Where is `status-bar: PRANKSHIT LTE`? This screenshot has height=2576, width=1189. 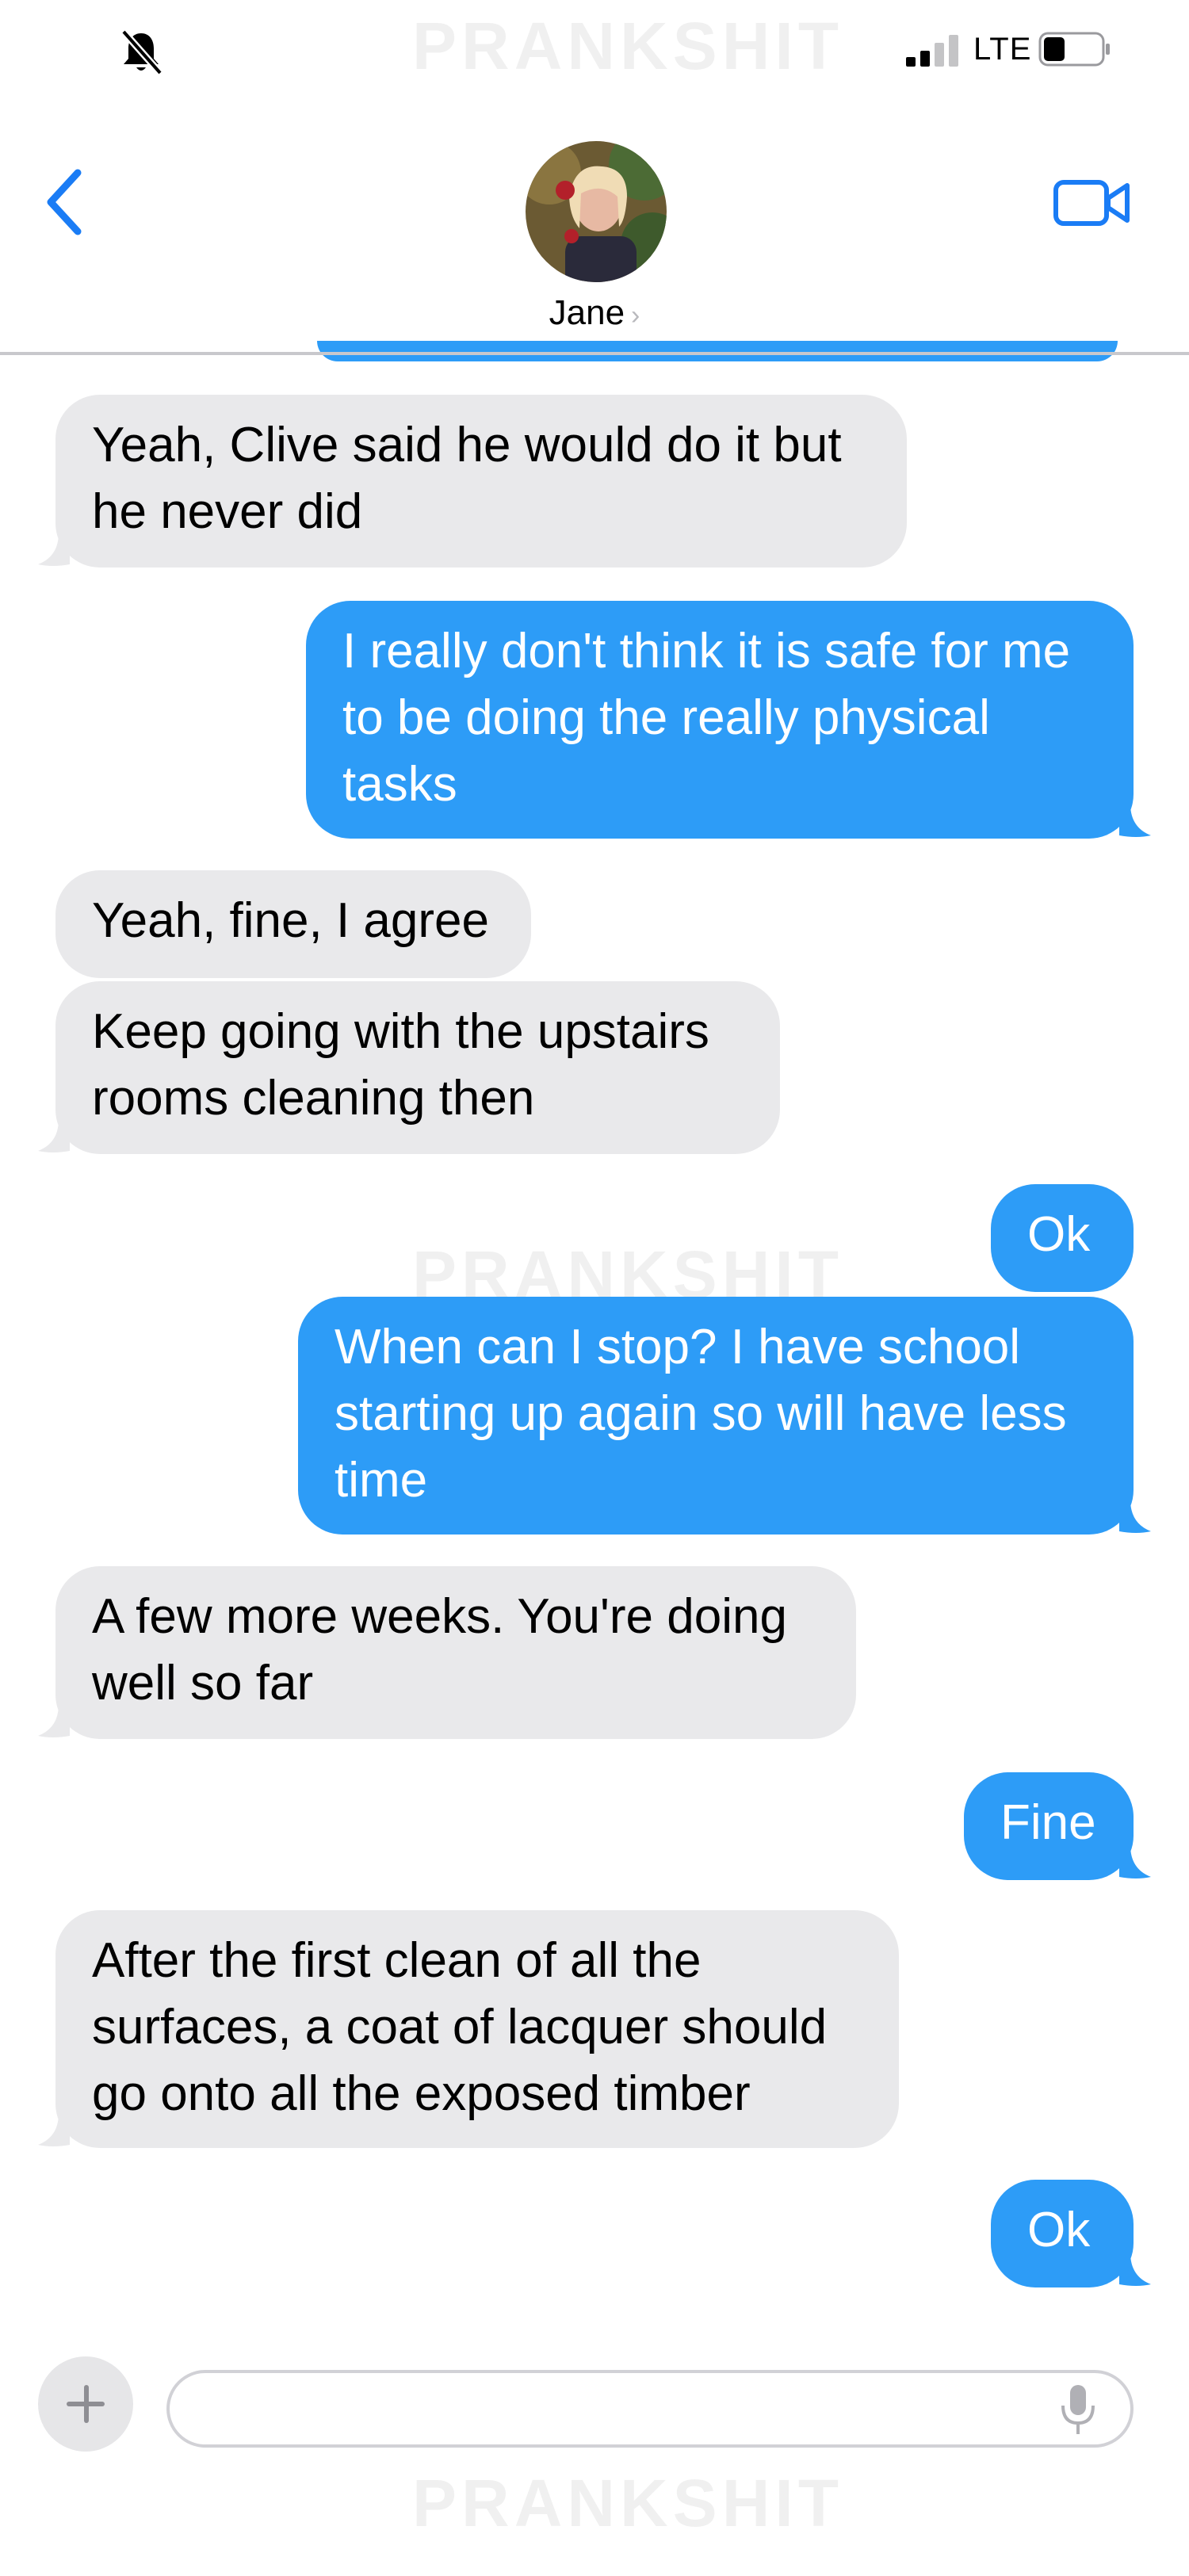
status-bar: PRANKSHIT LTE is located at coordinates (594, 47).